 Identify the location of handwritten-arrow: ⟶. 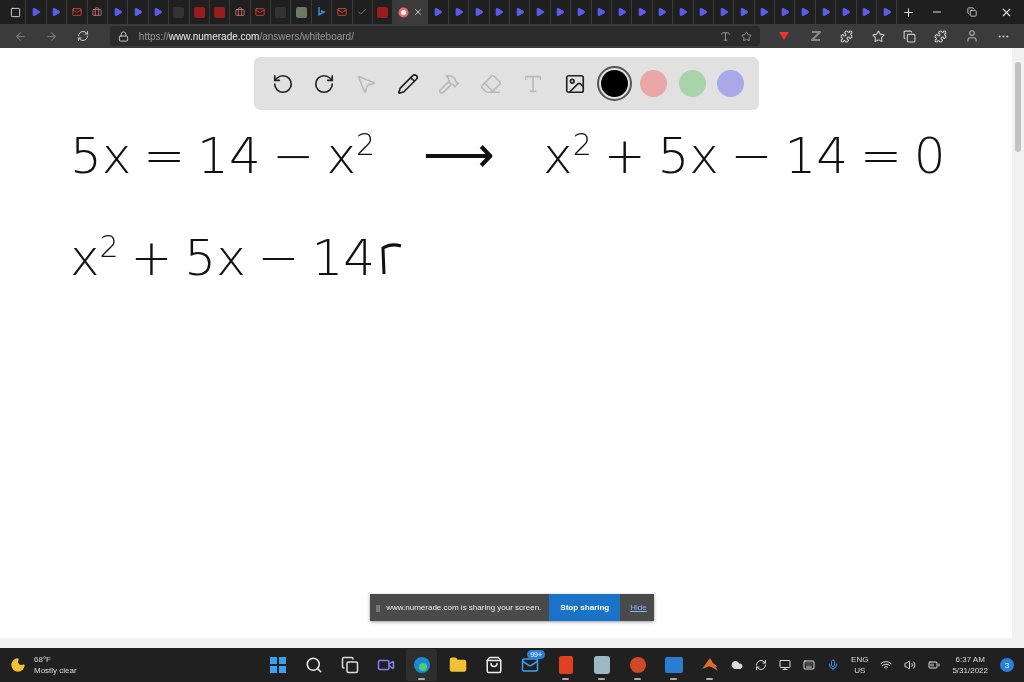
(459, 155).